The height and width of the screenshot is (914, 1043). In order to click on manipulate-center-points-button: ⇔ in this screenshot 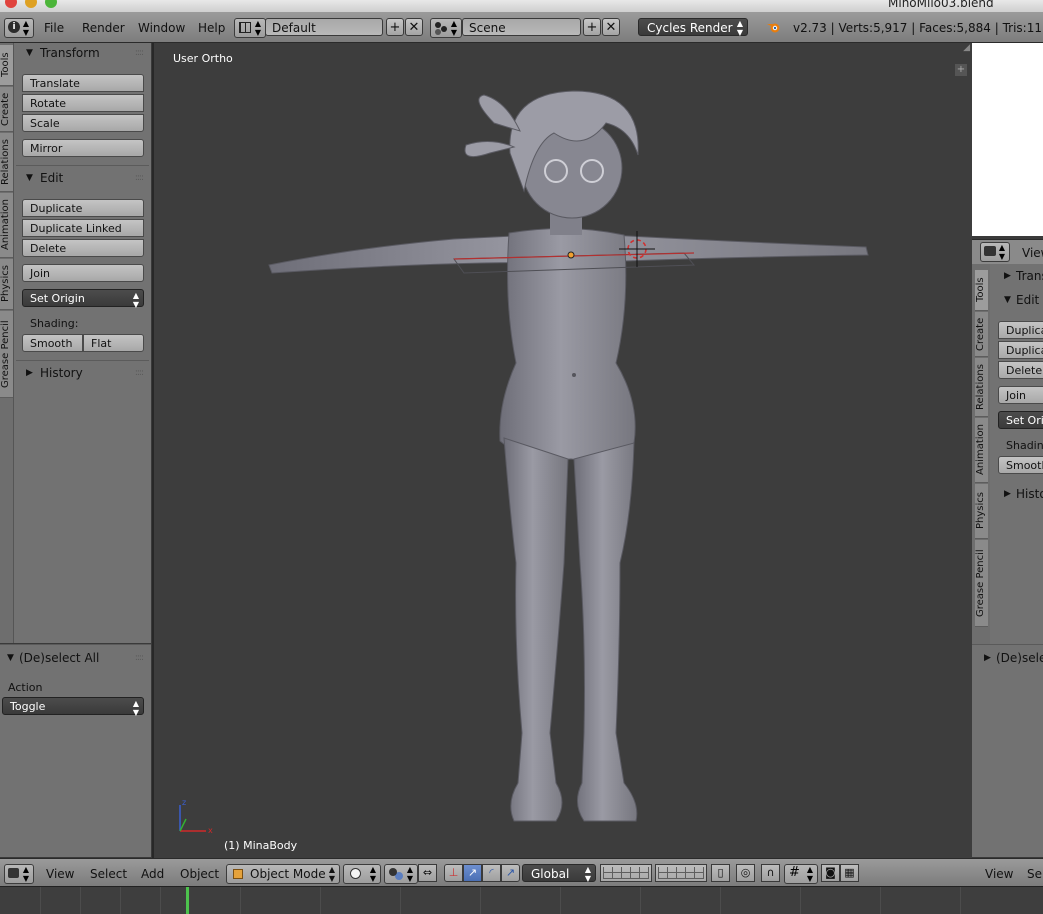, I will do `click(427, 873)`.